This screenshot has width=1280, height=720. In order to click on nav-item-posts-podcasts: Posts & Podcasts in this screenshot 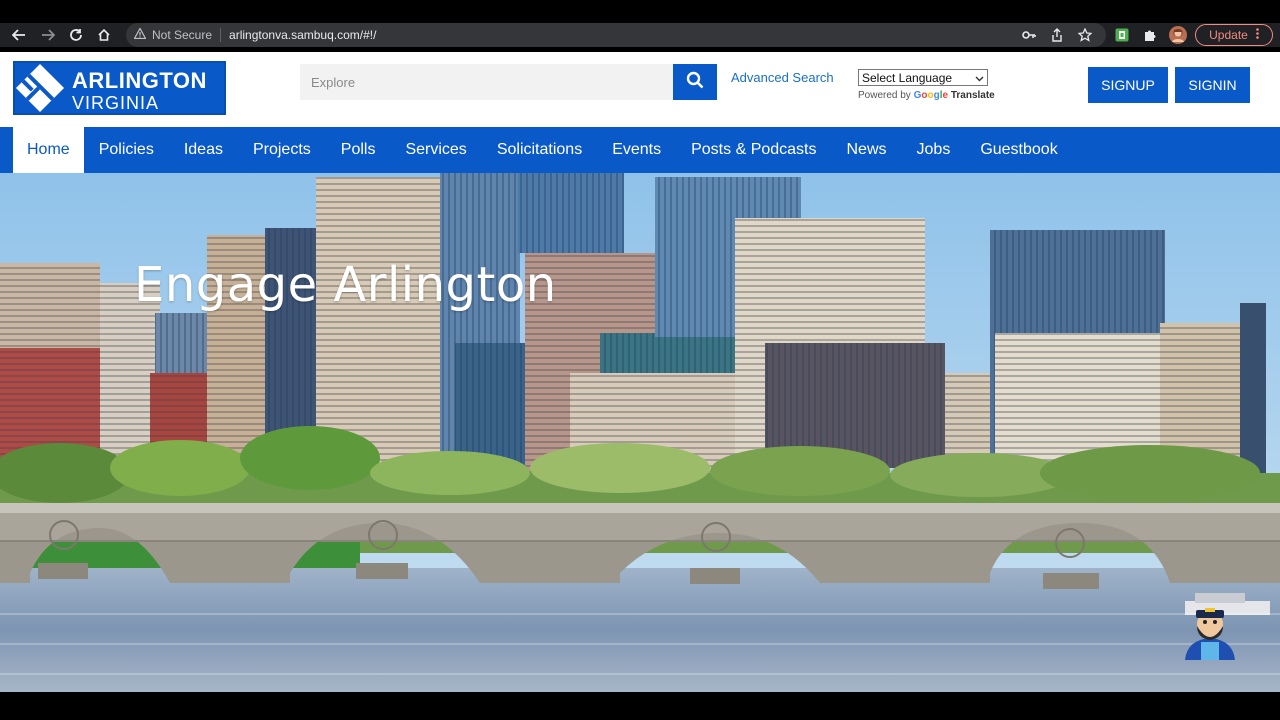, I will do `click(753, 150)`.